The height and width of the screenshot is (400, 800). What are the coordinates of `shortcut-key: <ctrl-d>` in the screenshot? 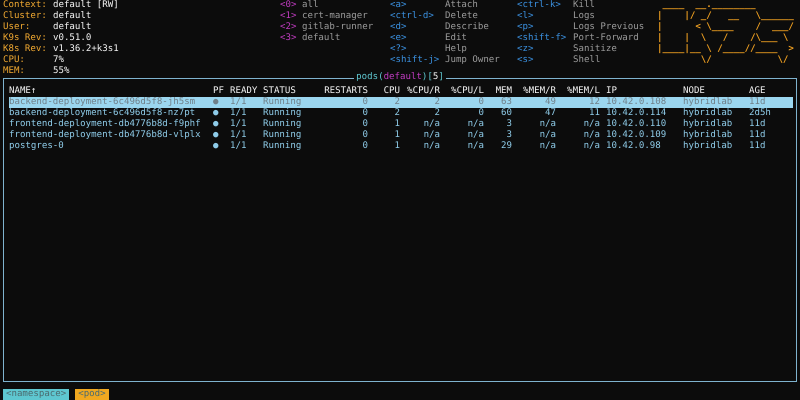 It's located at (417, 16).